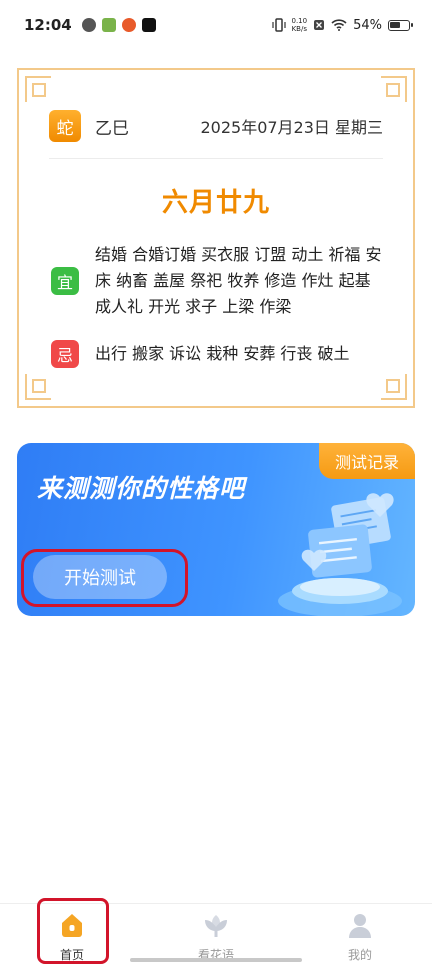 This screenshot has width=432, height=964. What do you see at coordinates (112, 128) in the screenshot?
I see `ganzhi-year: 乙巳` at bounding box center [112, 128].